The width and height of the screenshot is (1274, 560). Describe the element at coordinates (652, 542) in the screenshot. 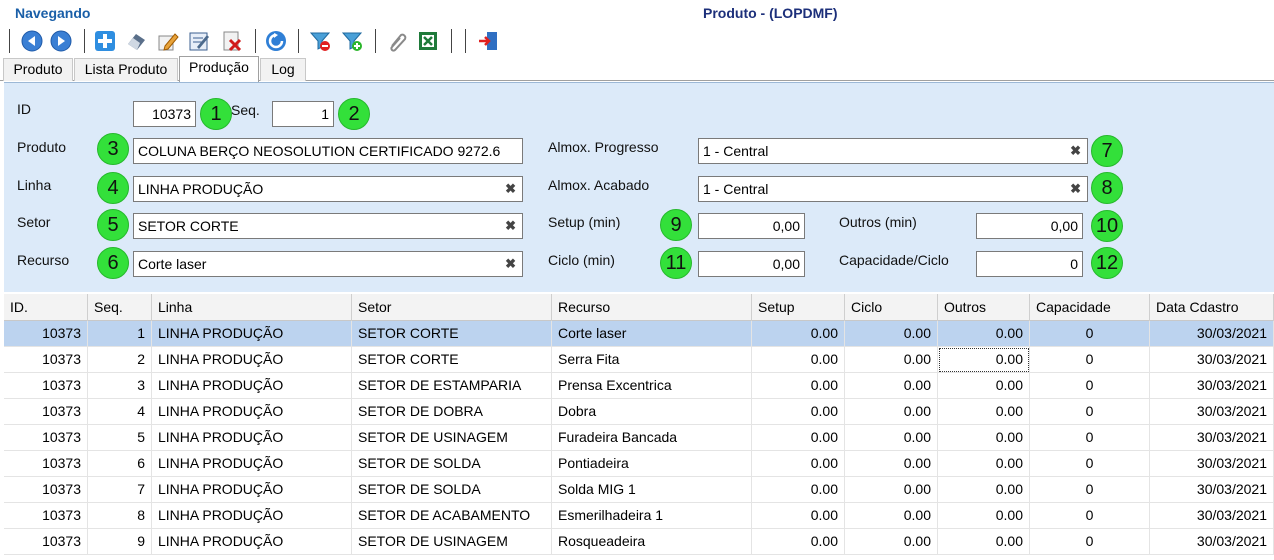

I see `cell-recurso: Rosqueadeira` at that location.